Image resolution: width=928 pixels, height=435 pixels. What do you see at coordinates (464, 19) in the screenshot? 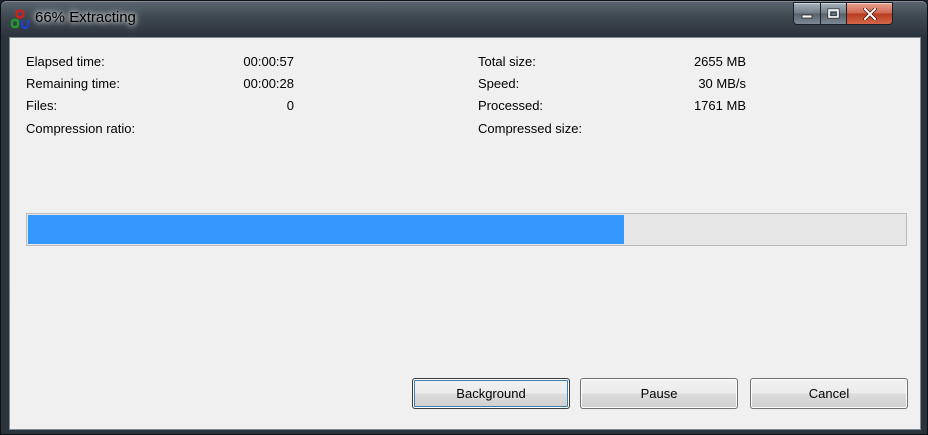
I see `title-bar: 66% Extracting` at bounding box center [464, 19].